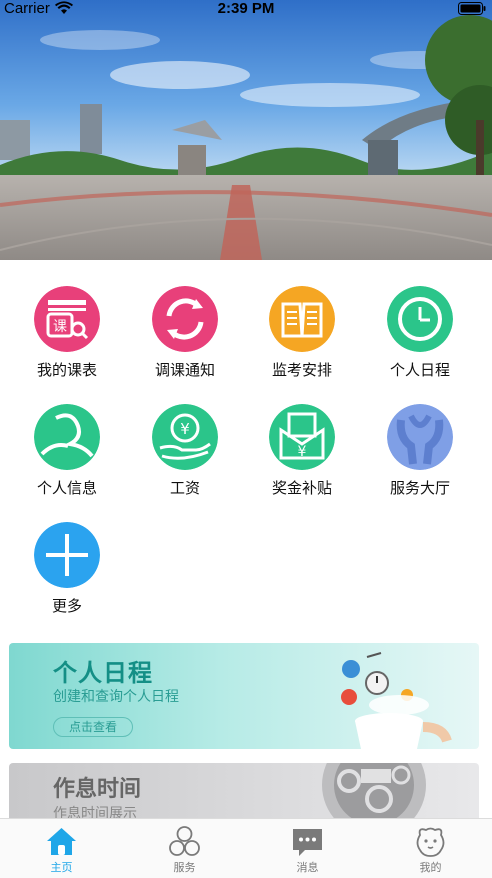 The height and width of the screenshot is (878, 492). What do you see at coordinates (430, 841) in the screenshot?
I see `profile-icon` at bounding box center [430, 841].